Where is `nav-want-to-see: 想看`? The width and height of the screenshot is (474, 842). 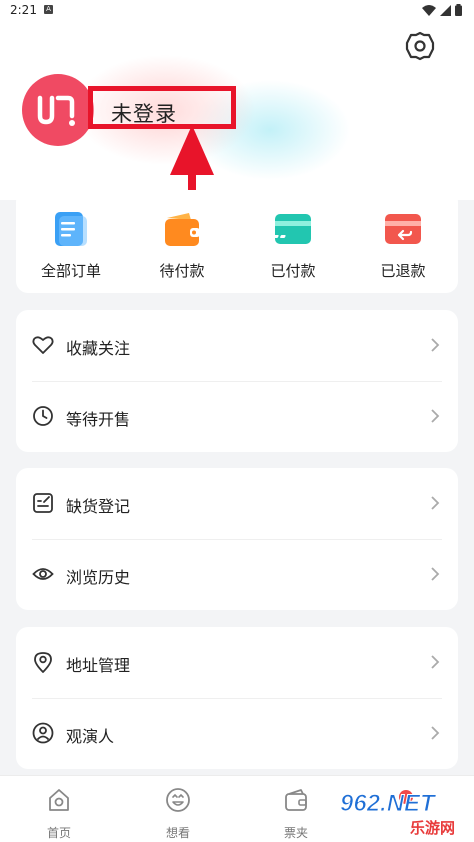 nav-want-to-see: 想看 is located at coordinates (178, 813).